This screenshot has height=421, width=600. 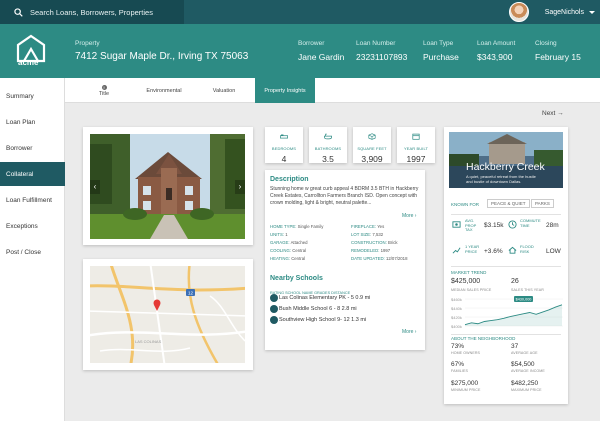 What do you see at coordinates (167, 314) in the screenshot?
I see `property-map: 12 LAS COLINAS` at bounding box center [167, 314].